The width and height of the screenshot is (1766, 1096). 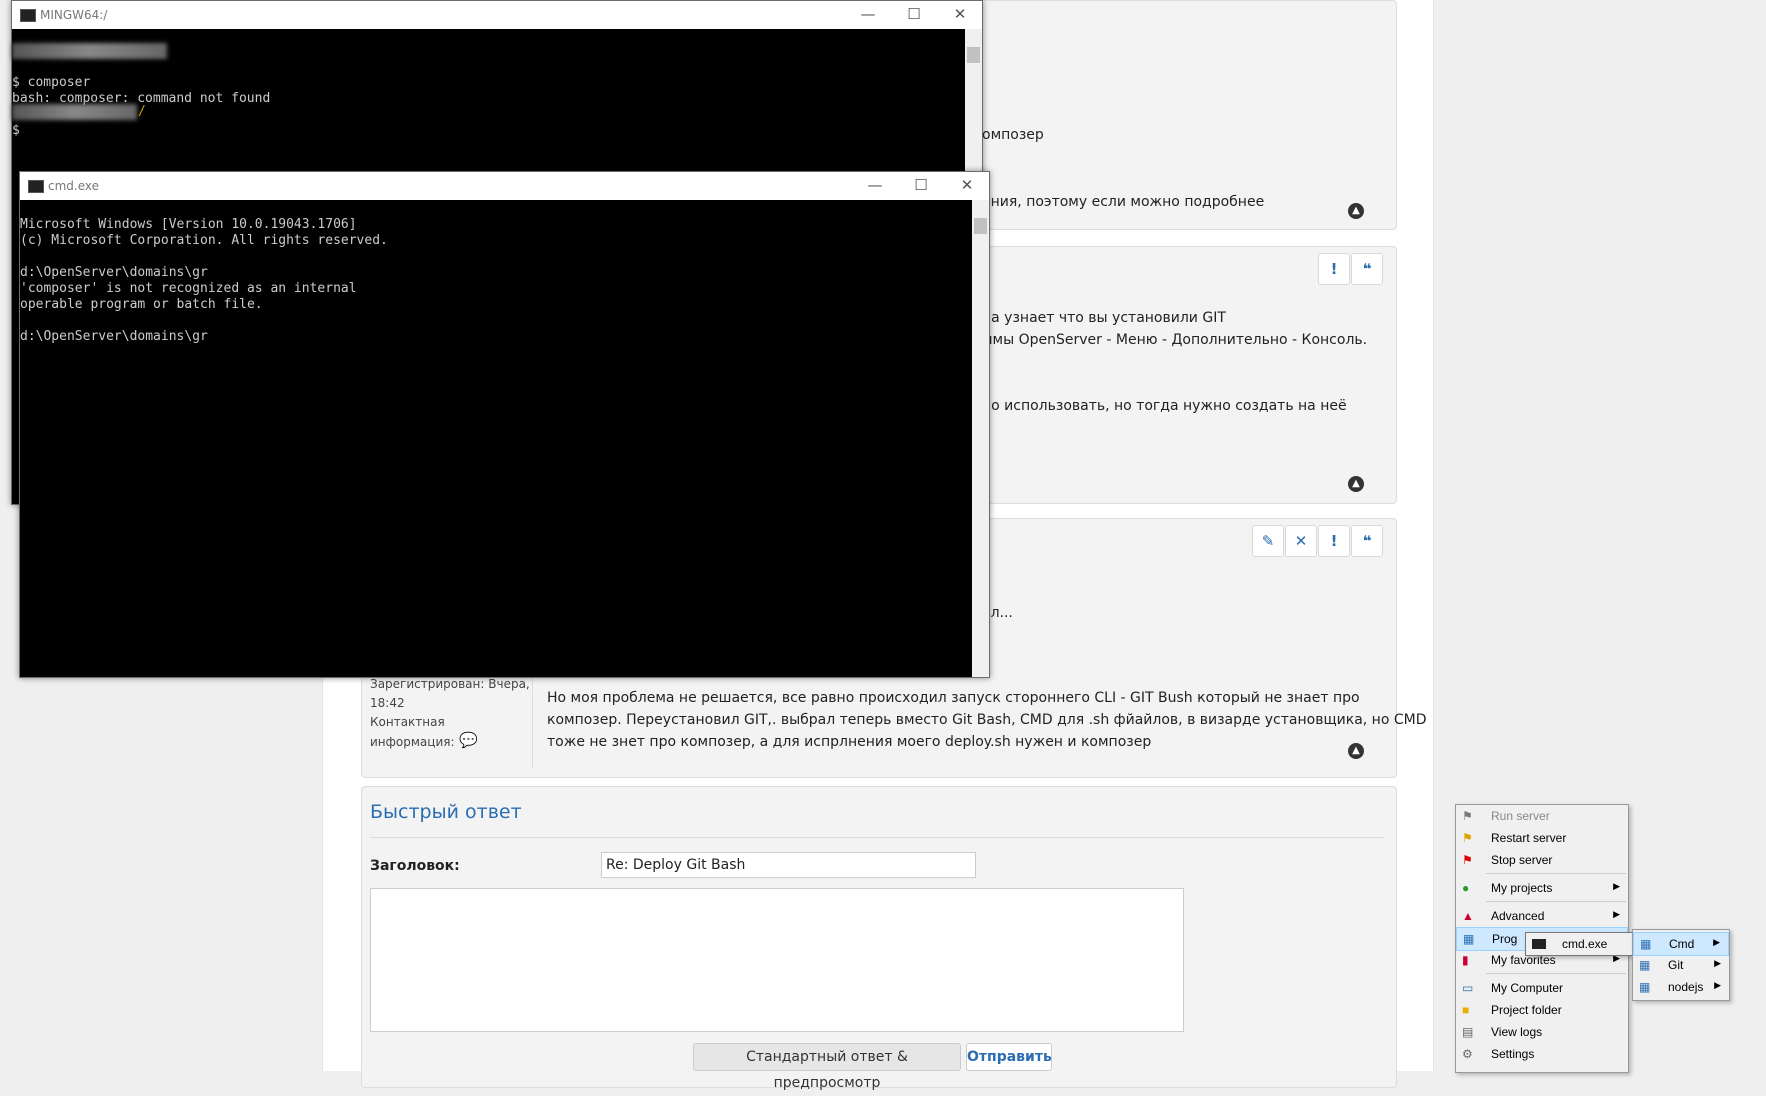 I want to click on author-contact: Контактная, so click(x=407, y=722).